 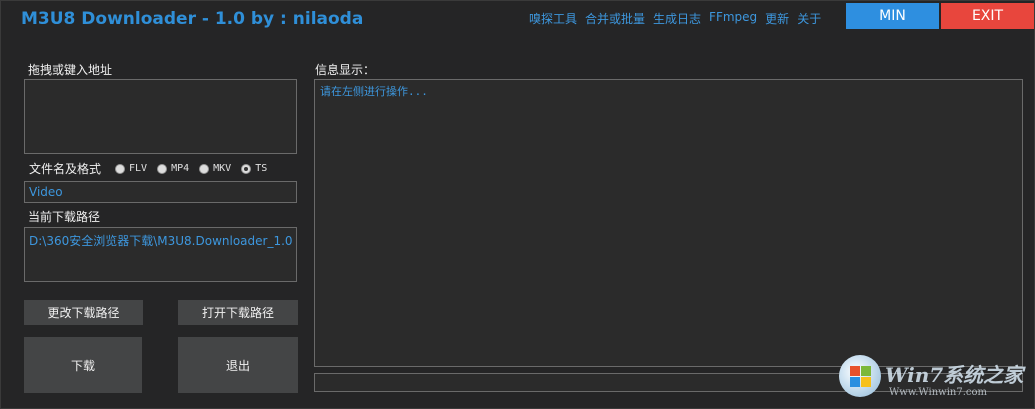 What do you see at coordinates (615, 18) in the screenshot?
I see `menu-merge-batch: 合并或批量` at bounding box center [615, 18].